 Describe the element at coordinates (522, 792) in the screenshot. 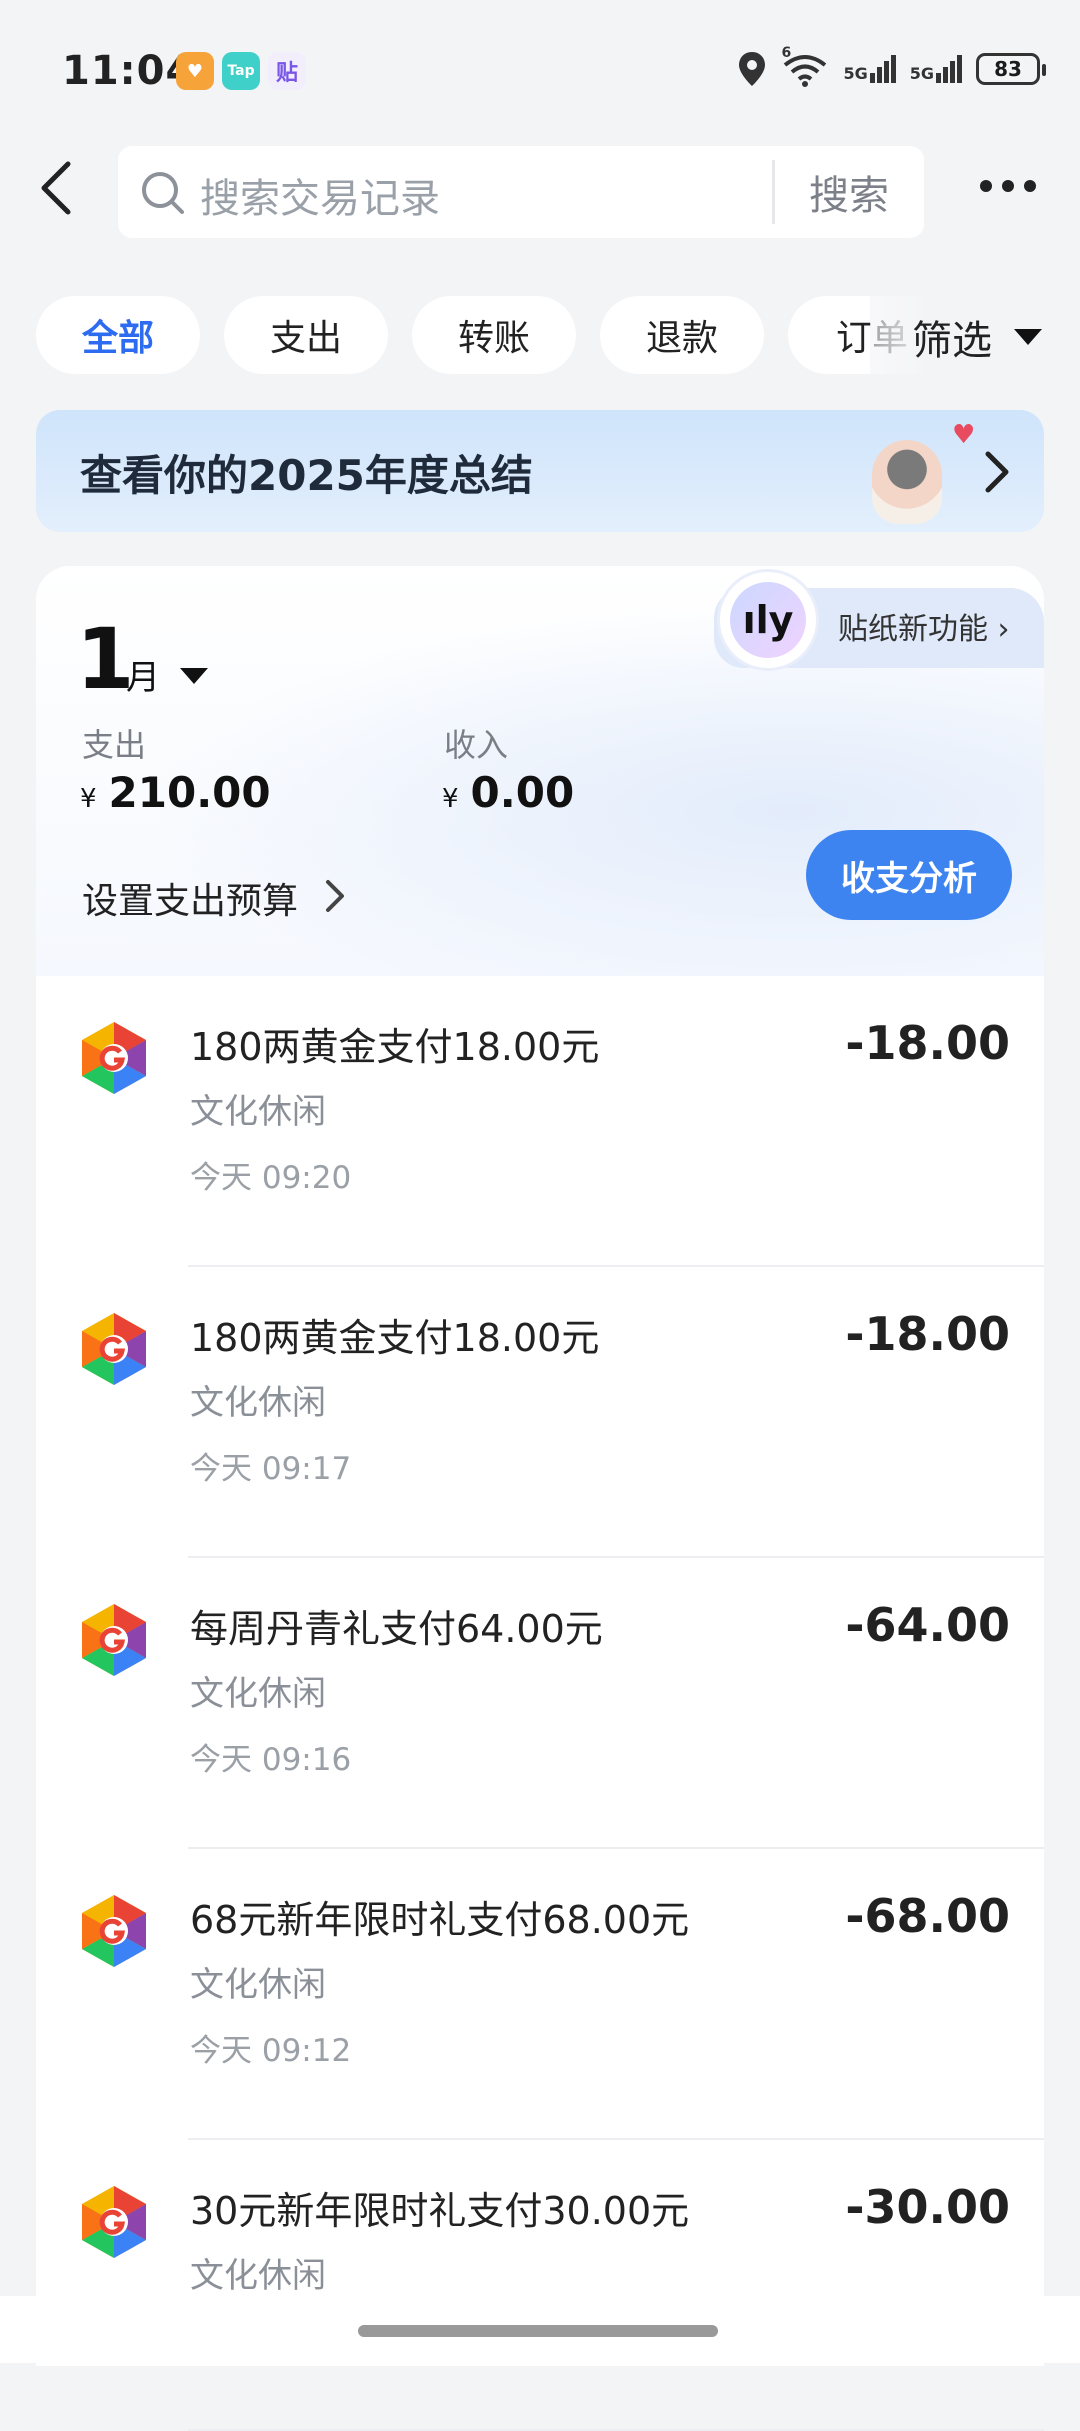

I see `income-value: 0.00` at that location.